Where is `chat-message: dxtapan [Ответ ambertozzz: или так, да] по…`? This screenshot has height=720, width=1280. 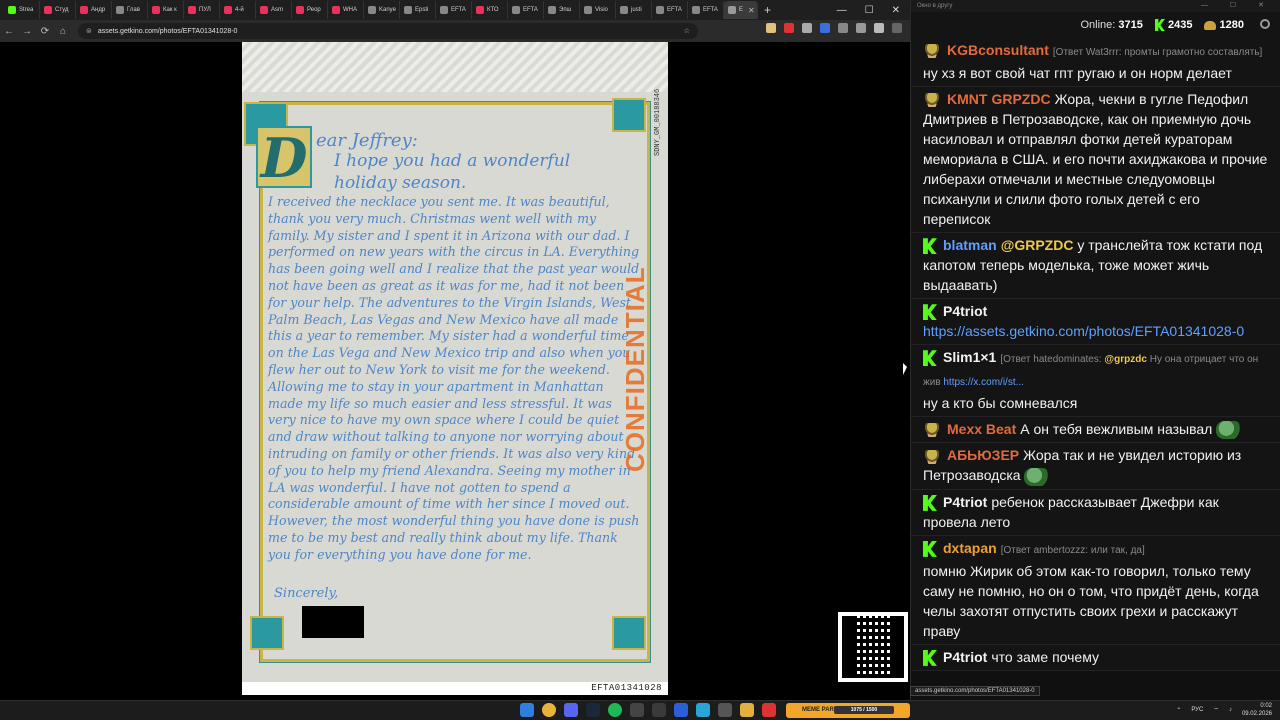 chat-message: dxtapan [Ответ ambertozzz: или так, да] по… is located at coordinates (1095, 590).